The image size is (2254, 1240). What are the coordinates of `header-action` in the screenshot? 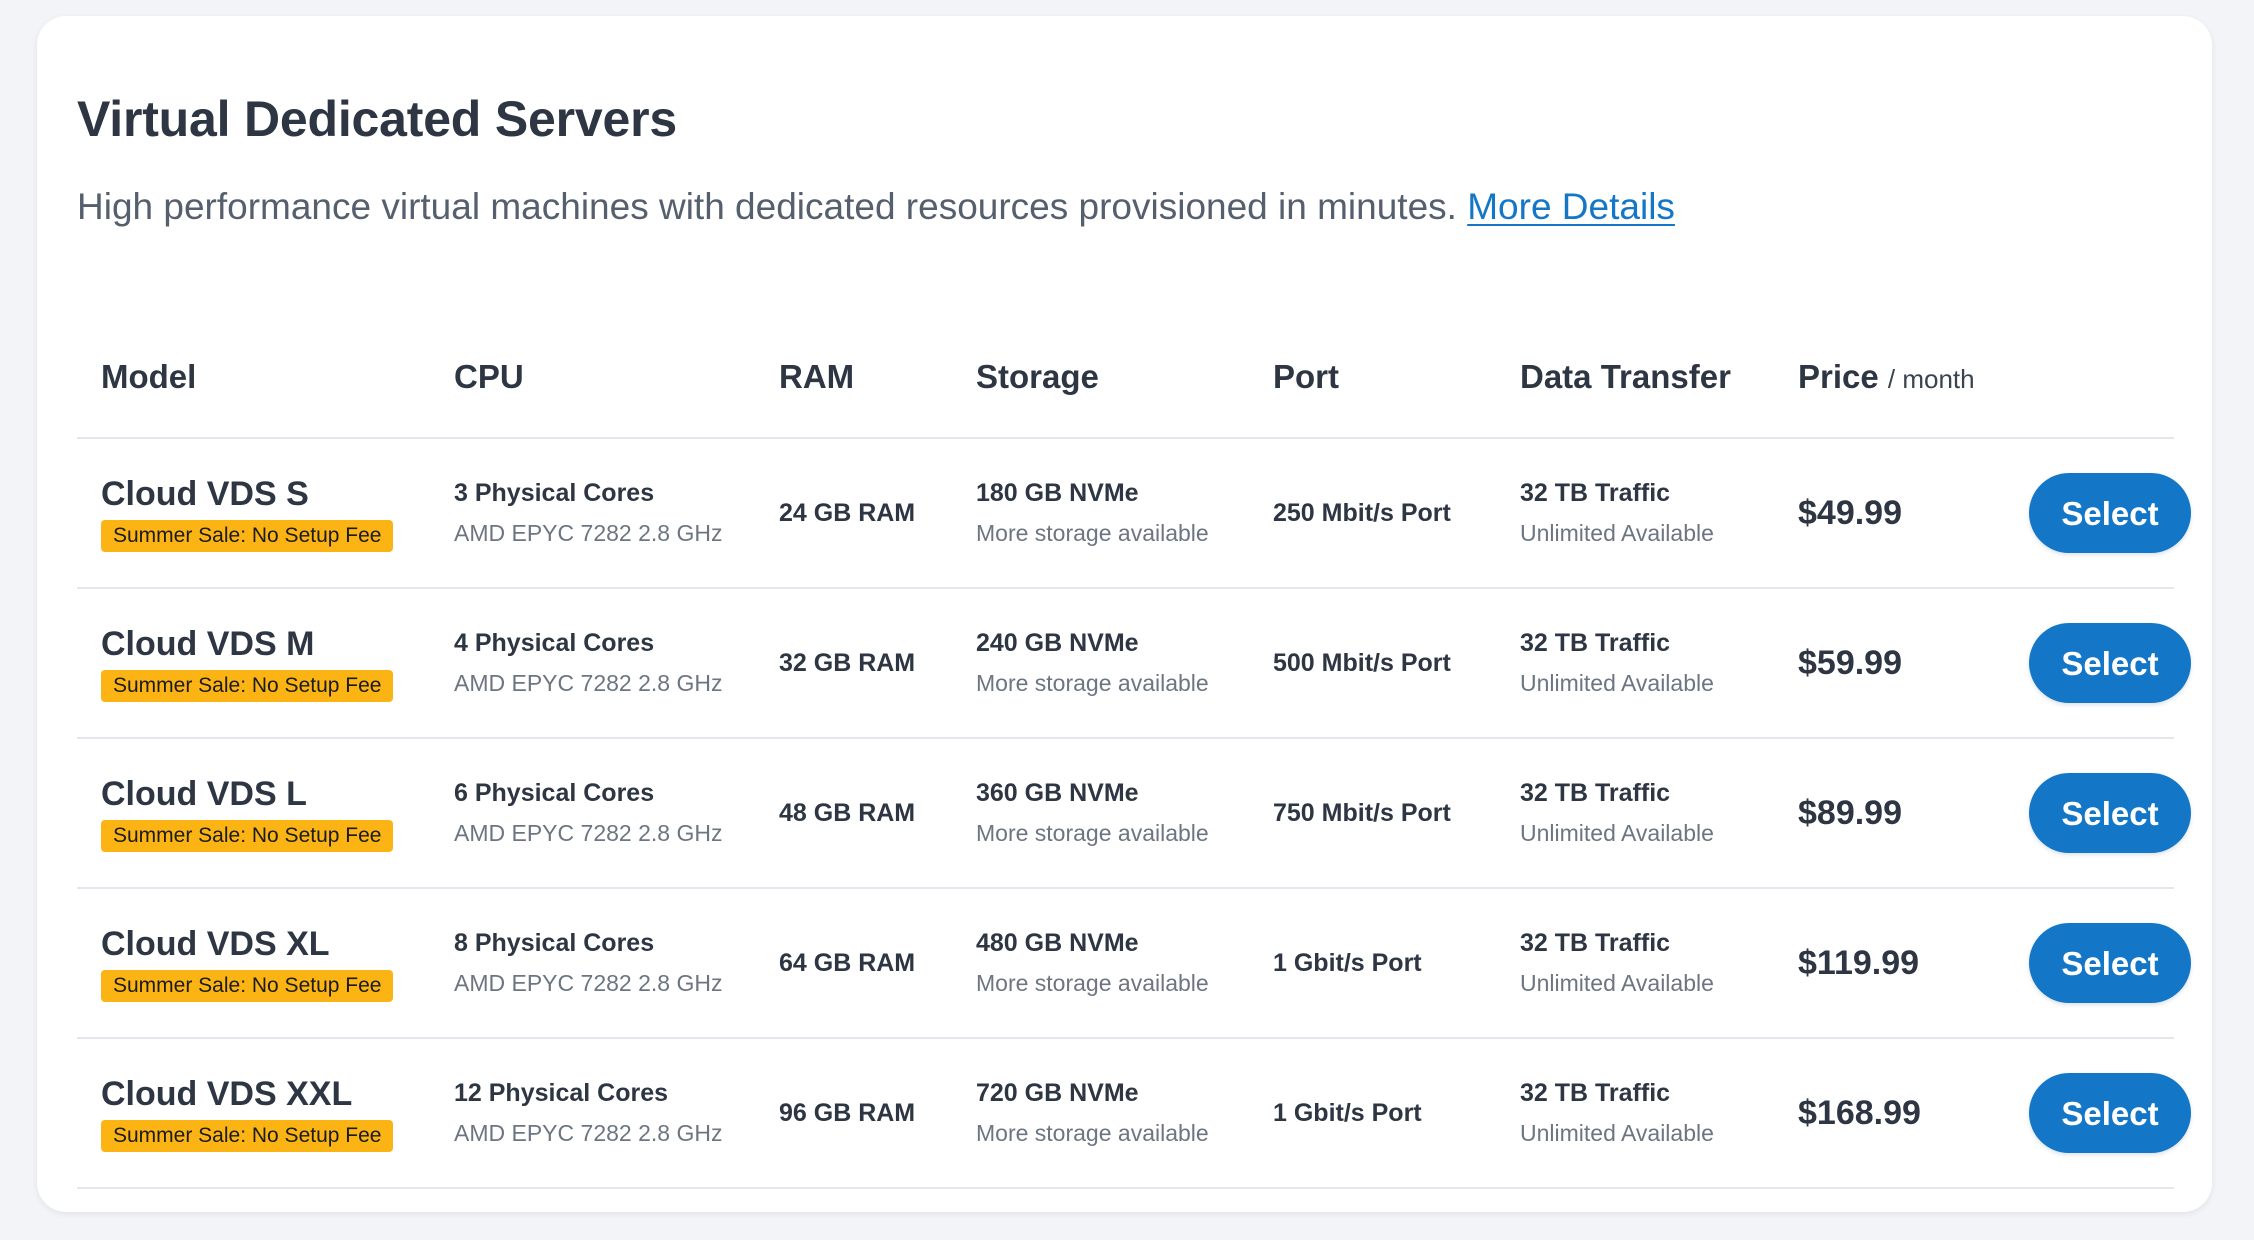 It's located at (2089, 377).